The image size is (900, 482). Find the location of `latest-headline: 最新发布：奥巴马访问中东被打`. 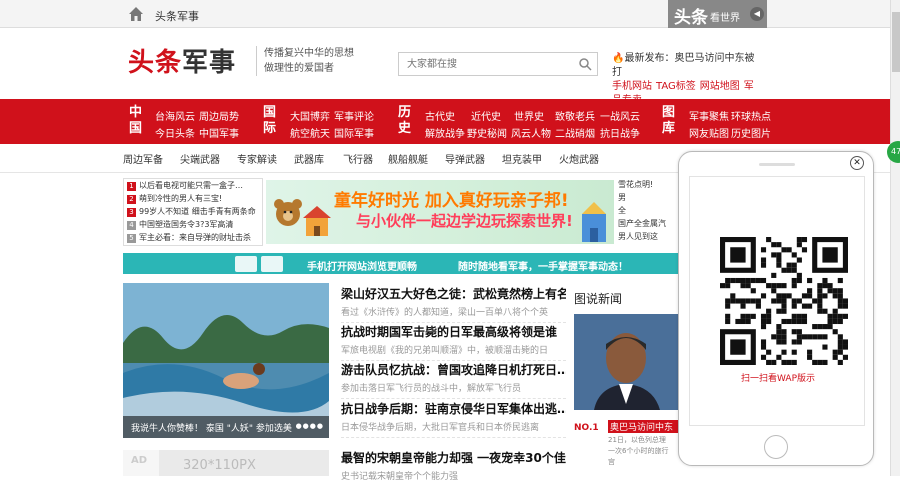

latest-headline: 最新发布：奥巴马访问中东被打 is located at coordinates (683, 65).